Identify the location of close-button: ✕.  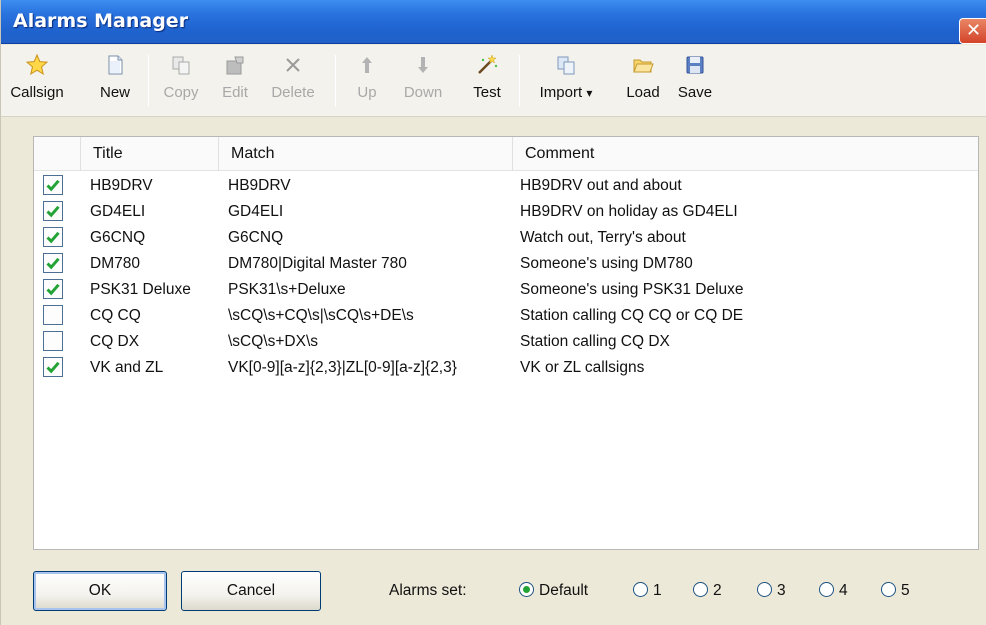
(972, 31).